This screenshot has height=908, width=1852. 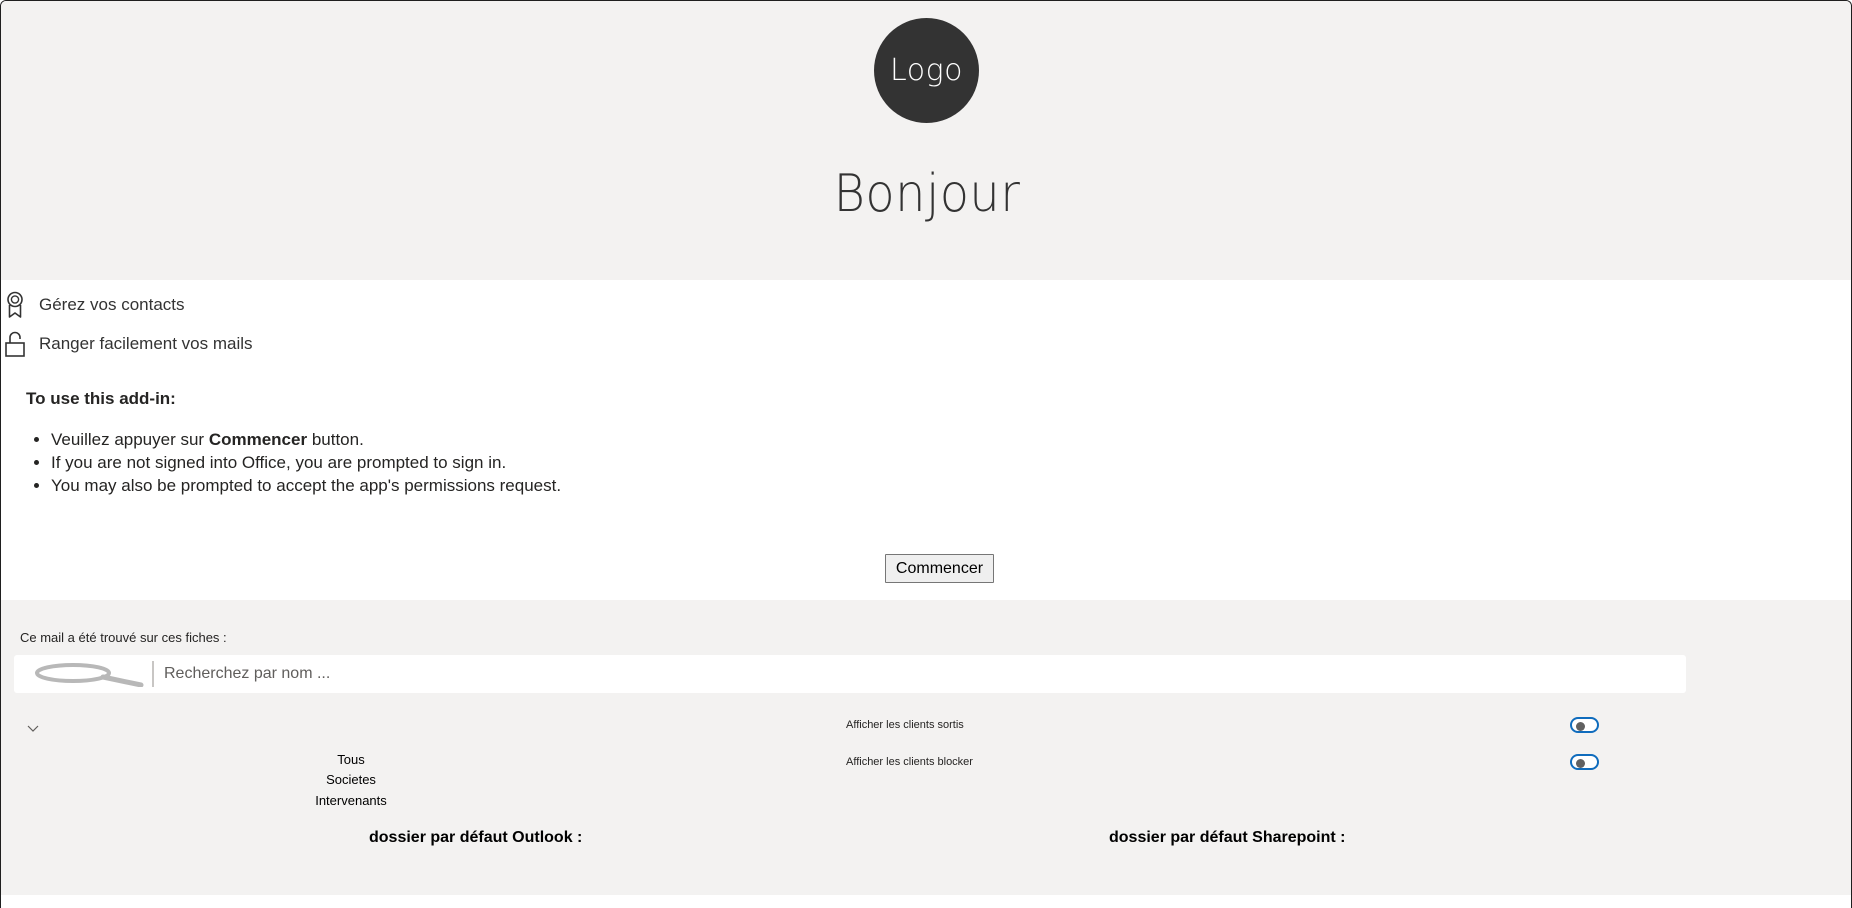 I want to click on found-label: Ce mail a été trouvé sur ces fiches :, so click(x=123, y=637).